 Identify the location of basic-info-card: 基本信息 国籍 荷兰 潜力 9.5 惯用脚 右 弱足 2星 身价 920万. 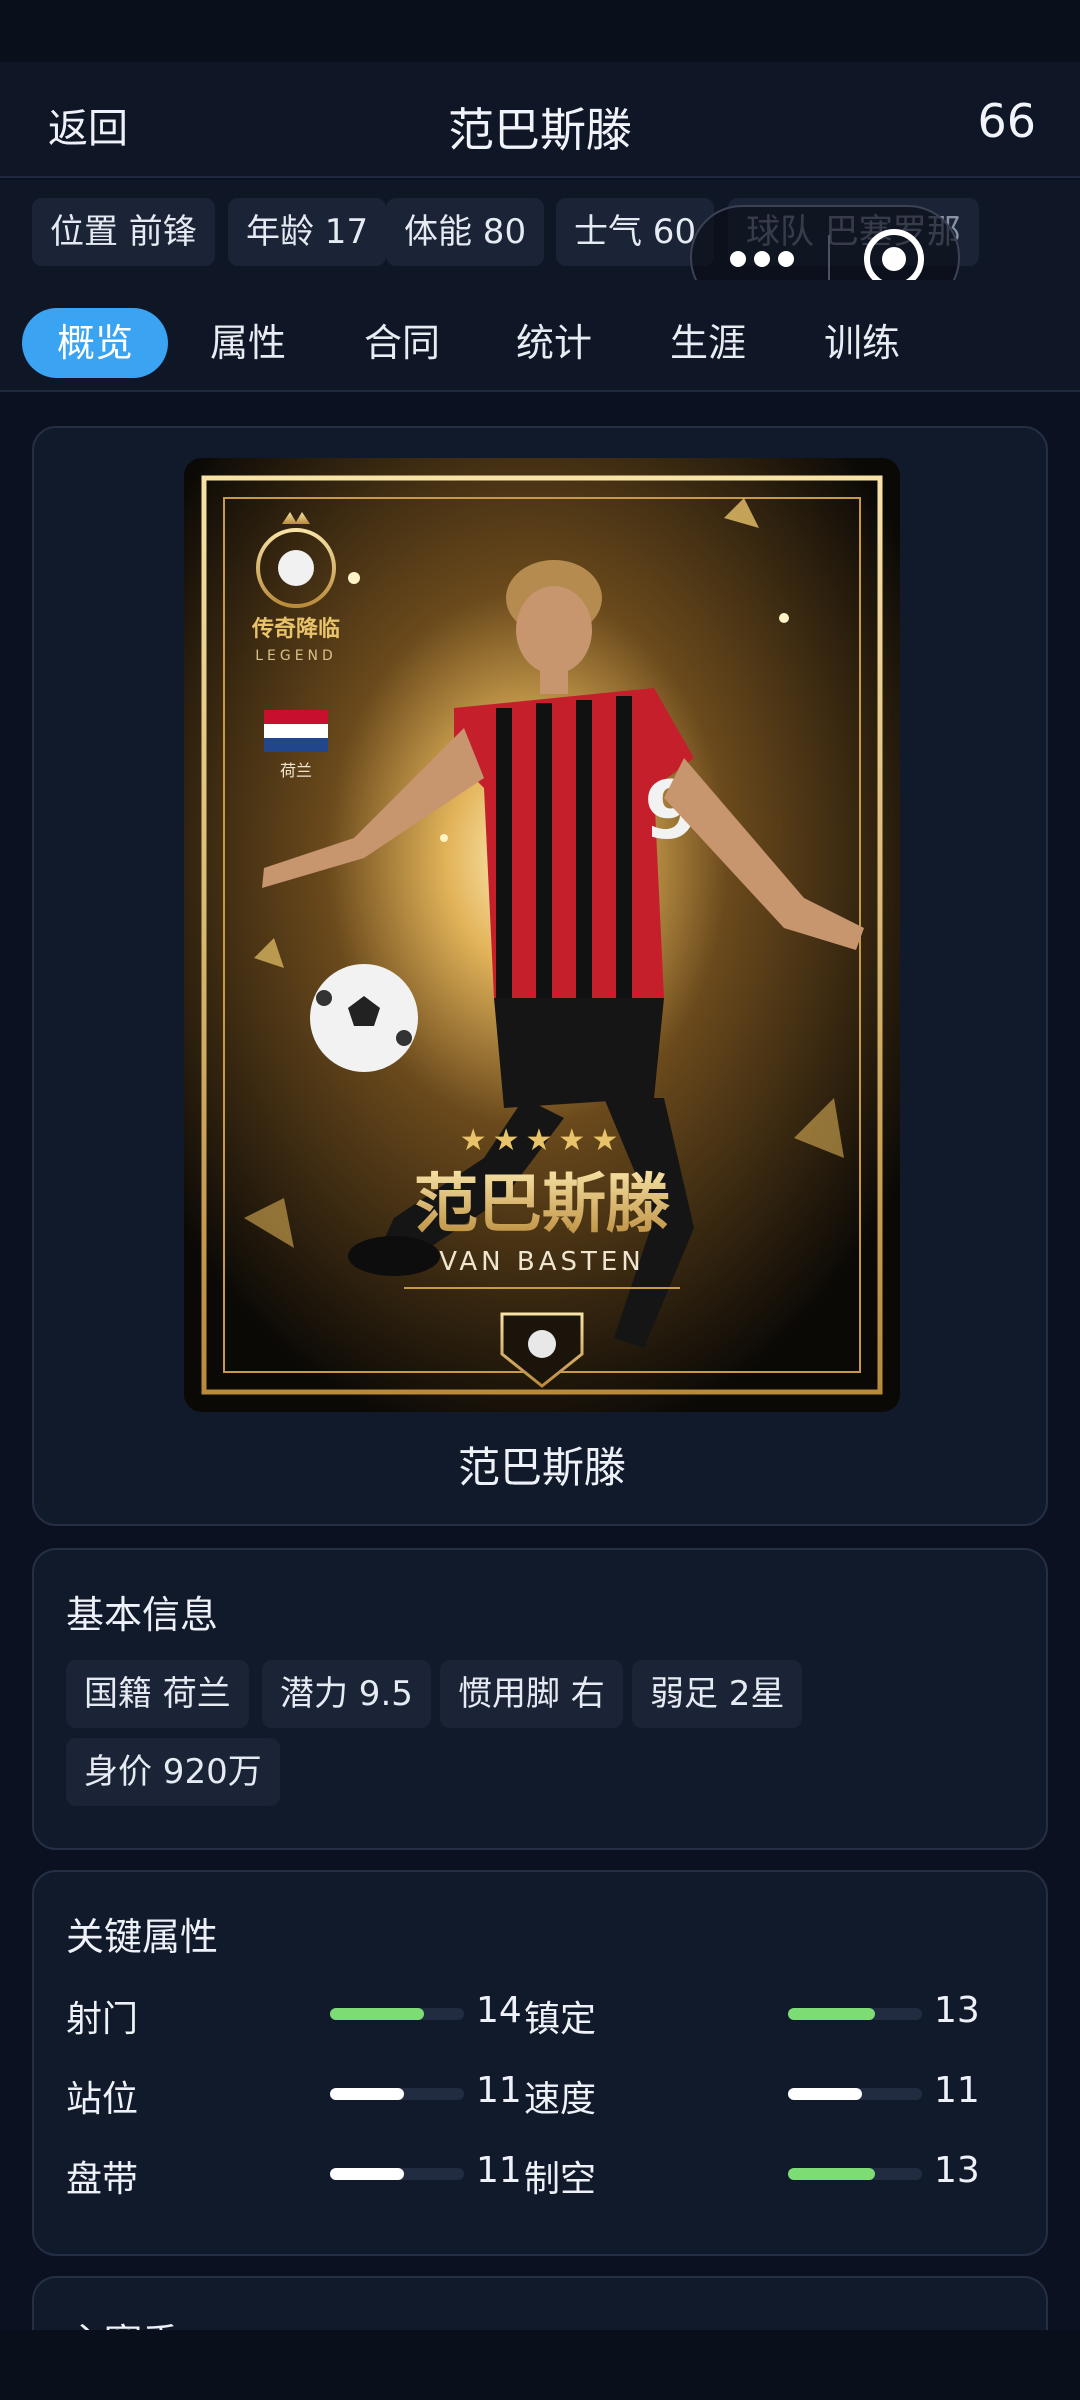
(540, 1699).